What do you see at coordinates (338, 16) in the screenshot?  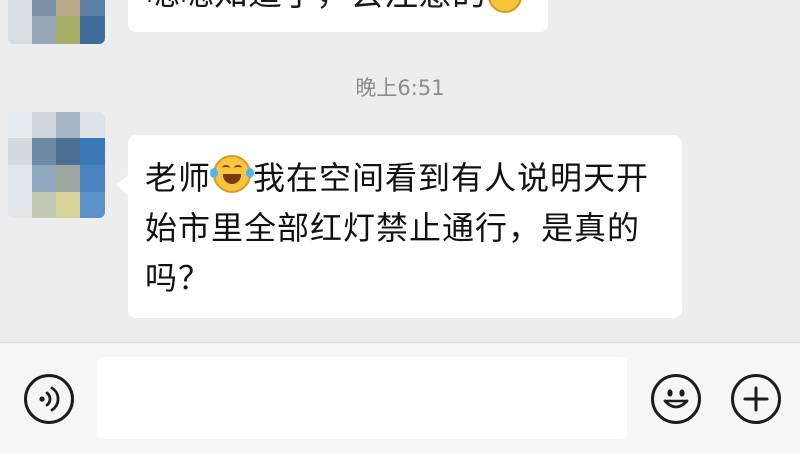 I see `previous-message-bubble: 嗯嗯知道了，会注意的` at bounding box center [338, 16].